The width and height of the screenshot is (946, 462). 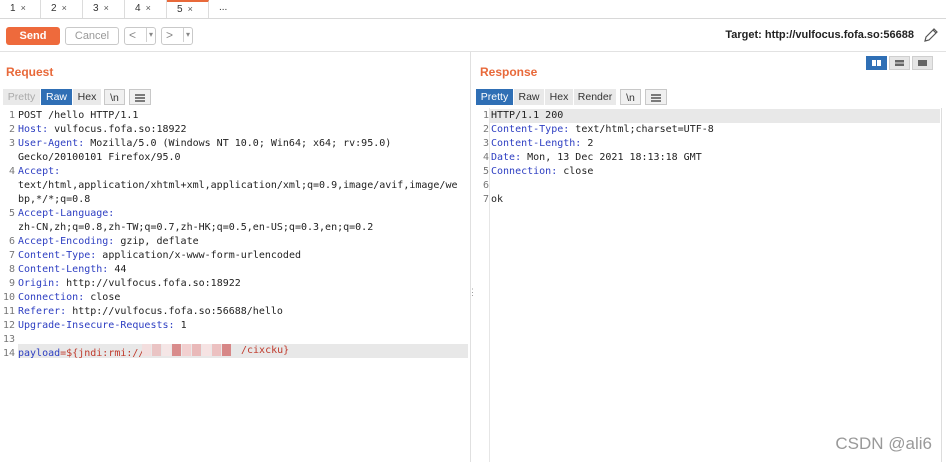 What do you see at coordinates (138, 8) in the screenshot?
I see `tab-label: 4` at bounding box center [138, 8].